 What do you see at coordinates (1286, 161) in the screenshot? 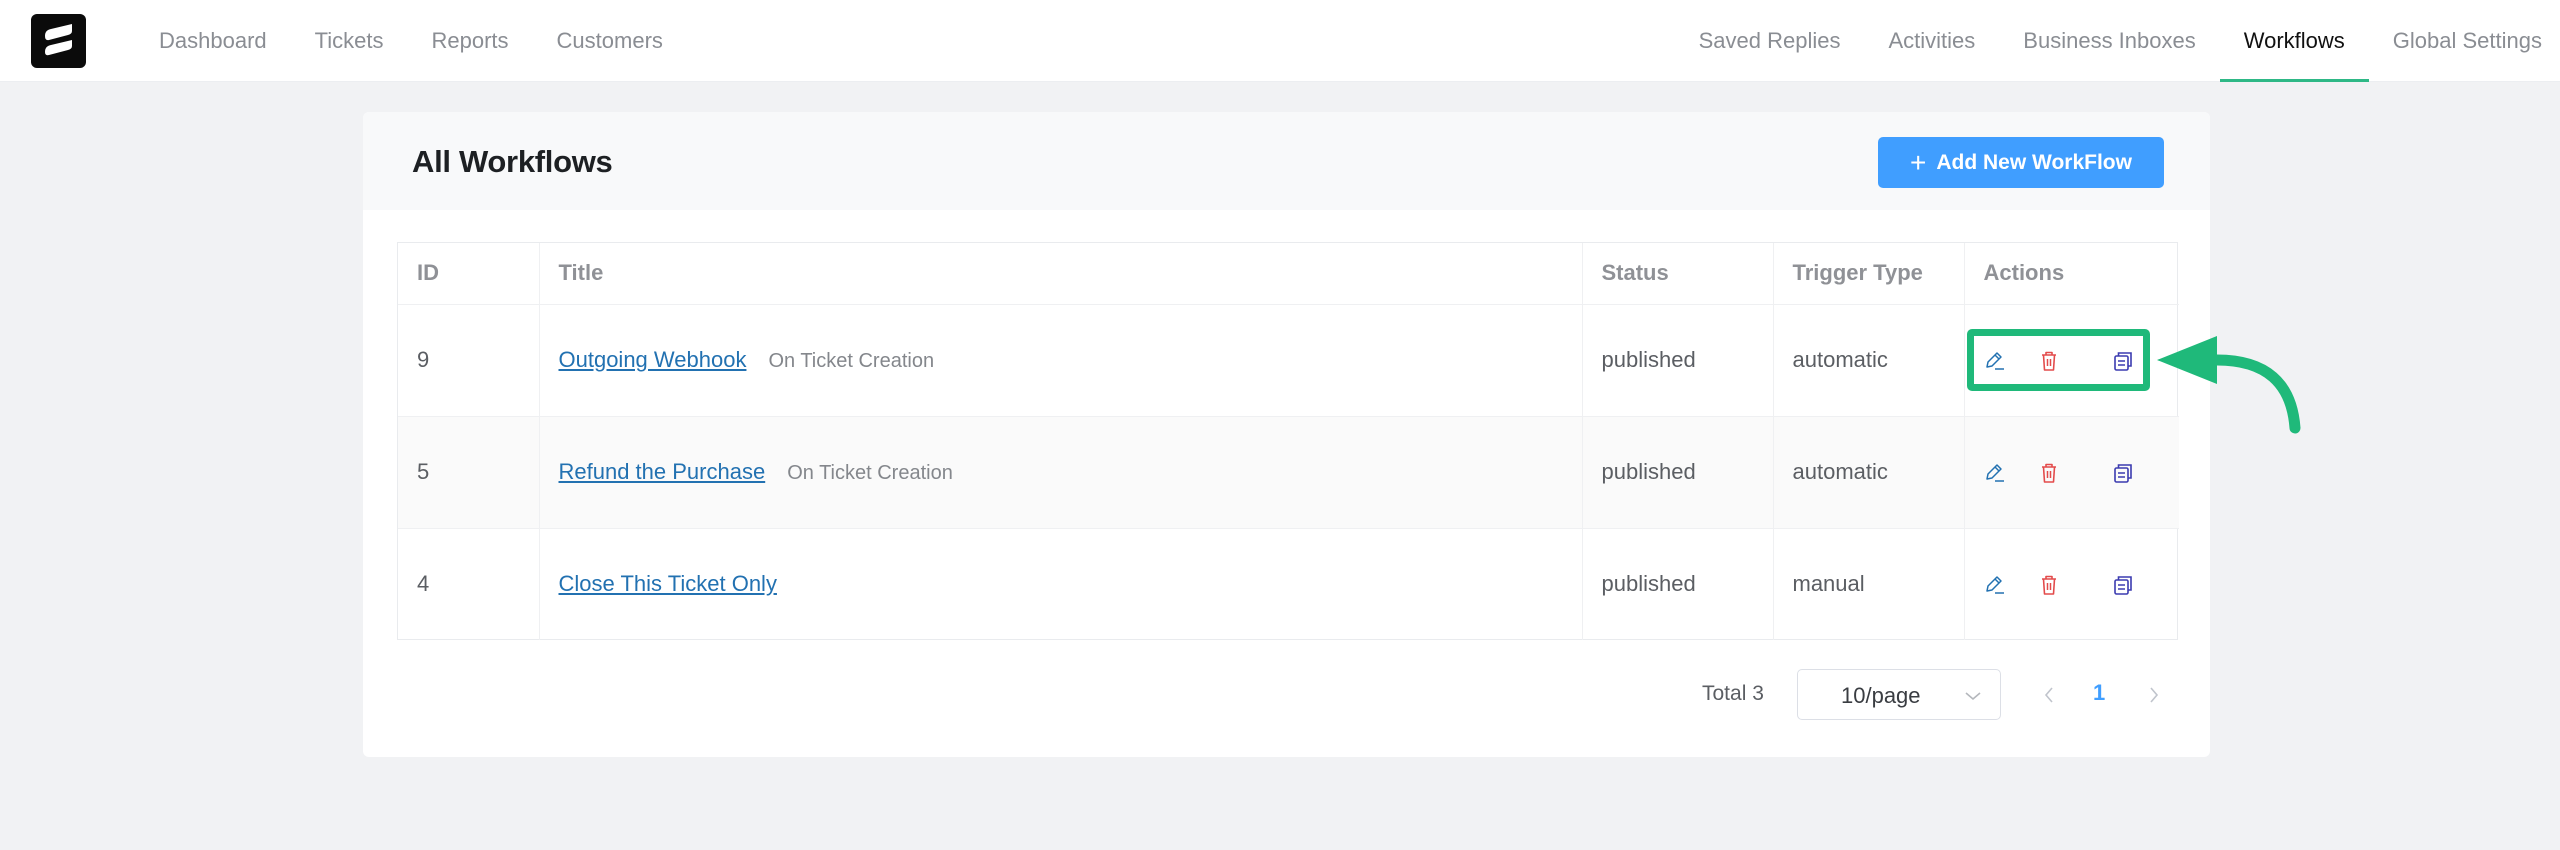
I see `card-header: All Workflows + Add New WorkFlow` at bounding box center [1286, 161].